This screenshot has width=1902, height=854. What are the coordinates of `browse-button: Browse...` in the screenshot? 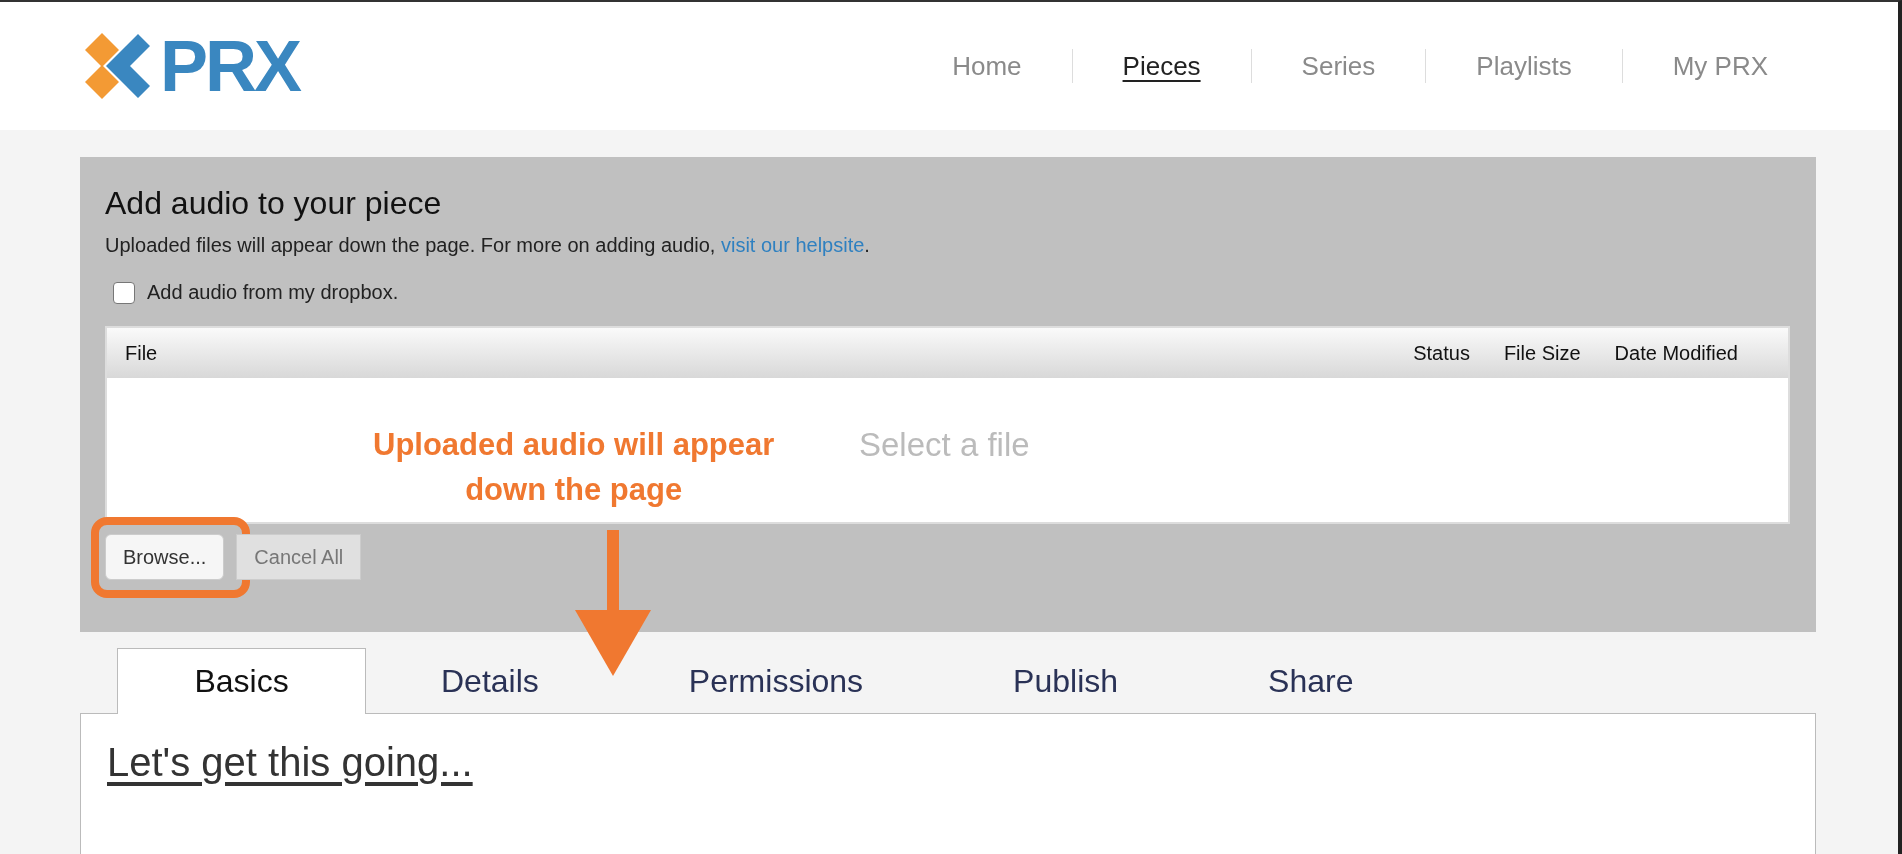 It's located at (165, 557).